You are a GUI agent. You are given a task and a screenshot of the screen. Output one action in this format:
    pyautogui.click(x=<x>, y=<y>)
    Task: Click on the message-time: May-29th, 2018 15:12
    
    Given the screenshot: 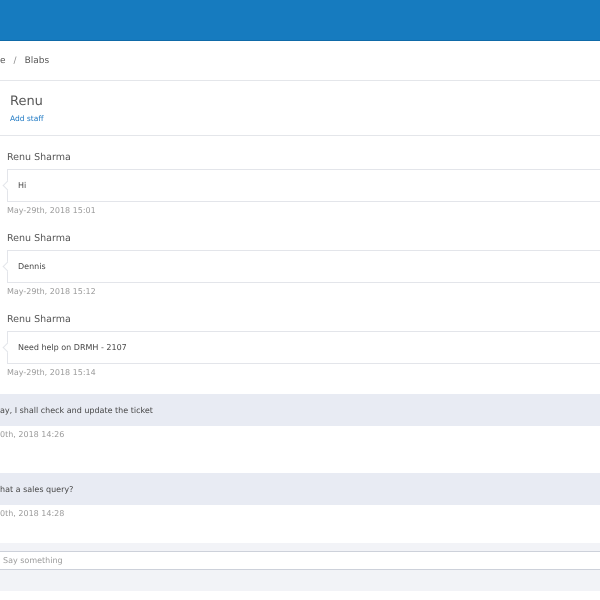 What is the action you would take?
    pyautogui.click(x=52, y=291)
    